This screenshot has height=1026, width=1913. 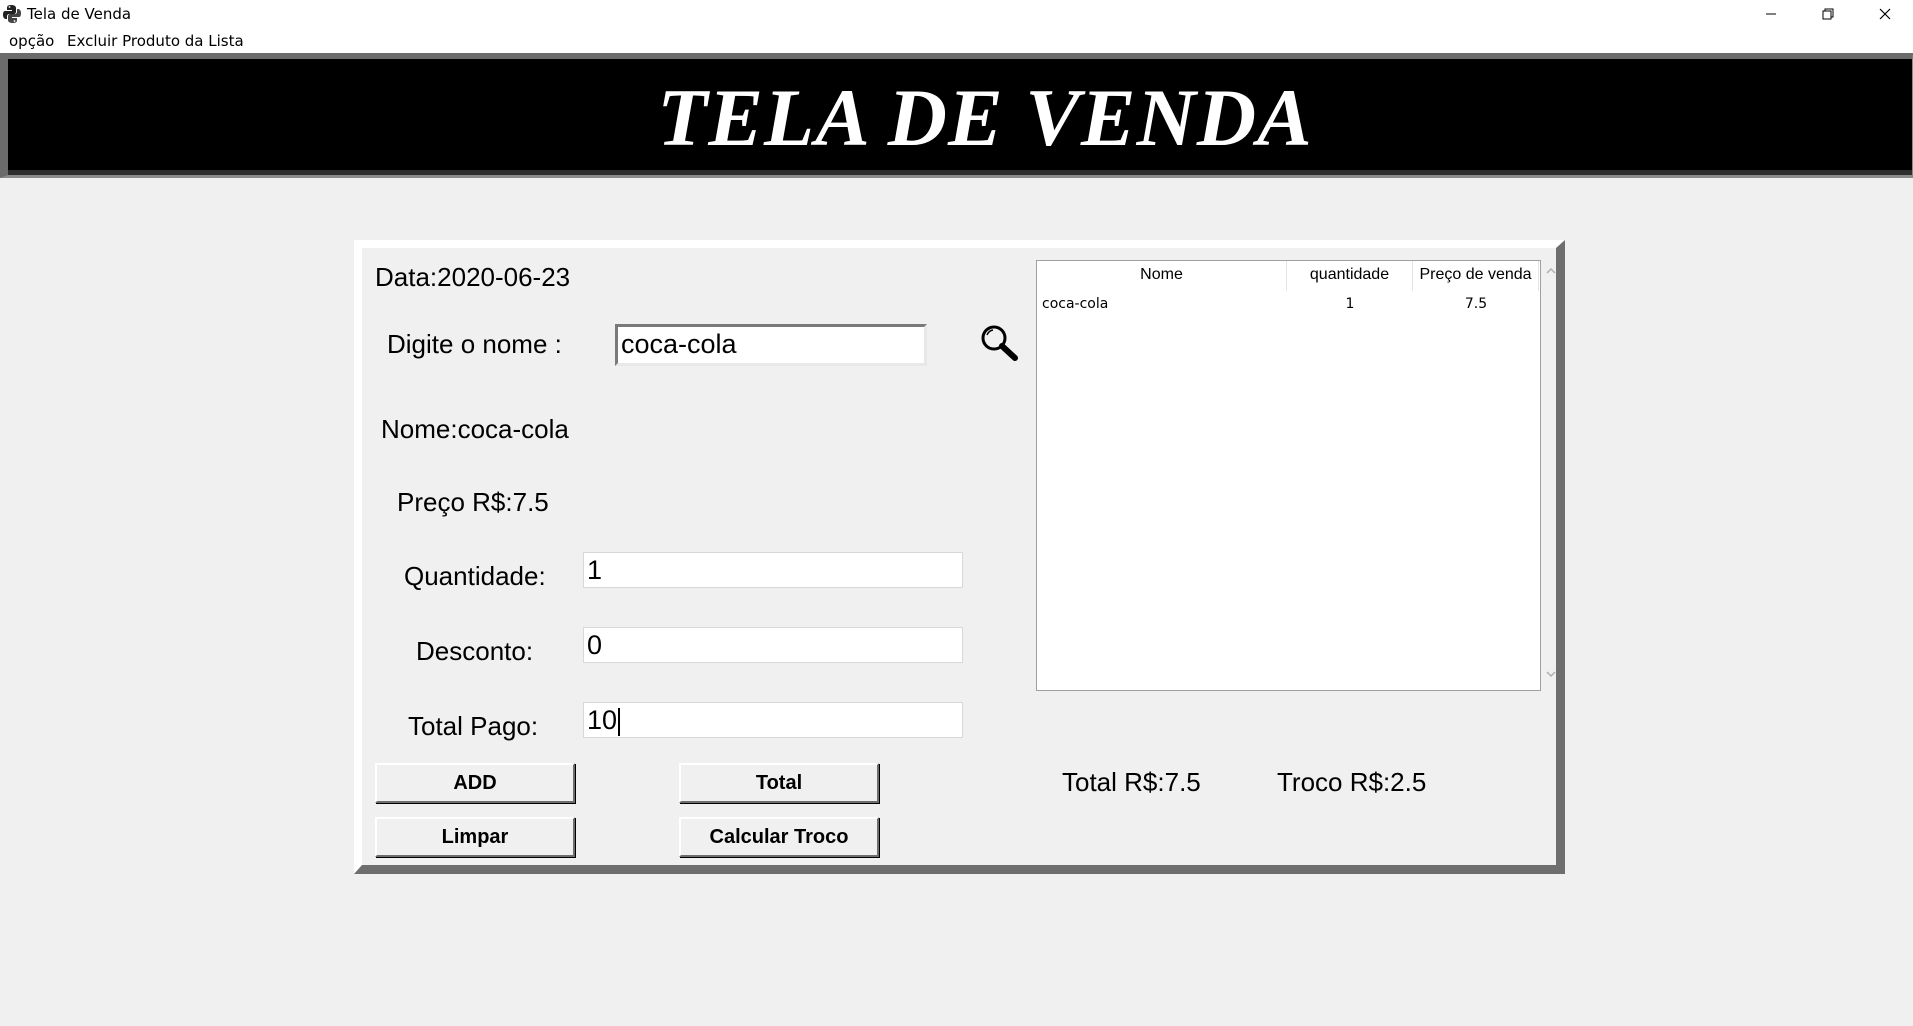 What do you see at coordinates (1000, 344) in the screenshot?
I see `search-icon` at bounding box center [1000, 344].